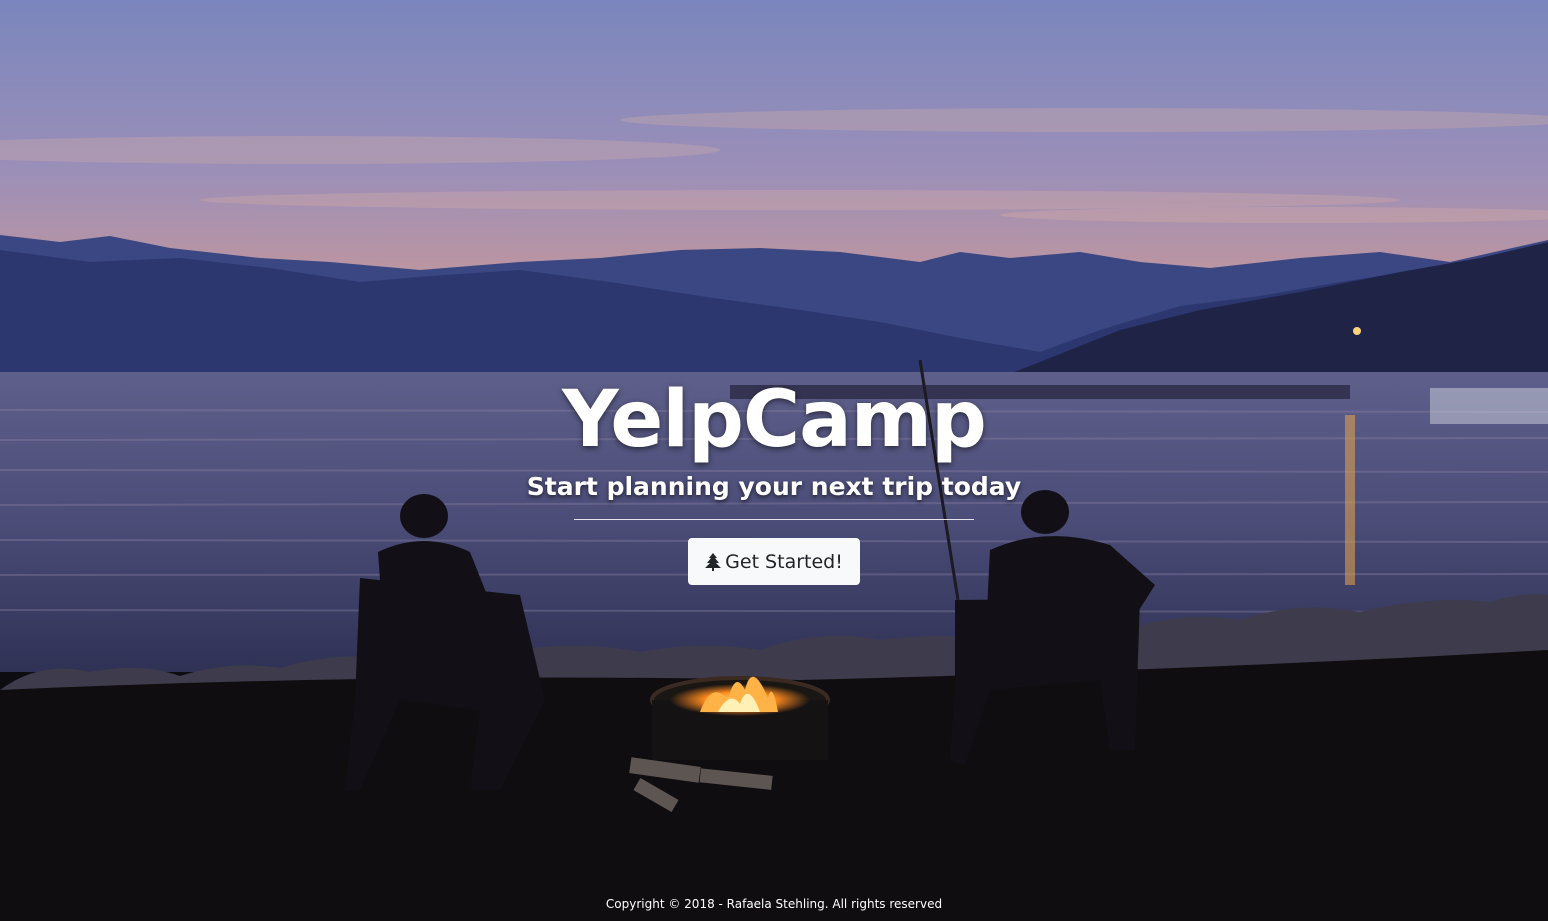 The image size is (1548, 921). What do you see at coordinates (774, 420) in the screenshot?
I see `page-title: YelpCamp` at bounding box center [774, 420].